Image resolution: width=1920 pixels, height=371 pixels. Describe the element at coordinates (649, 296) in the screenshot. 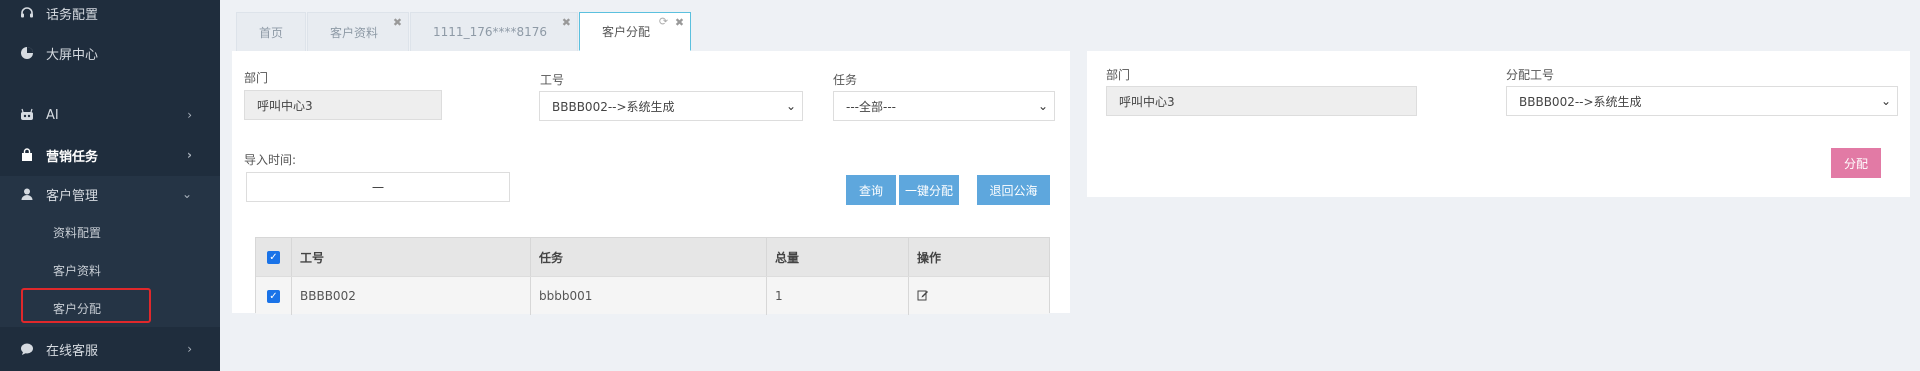

I see `table-cell: bbbb001` at that location.